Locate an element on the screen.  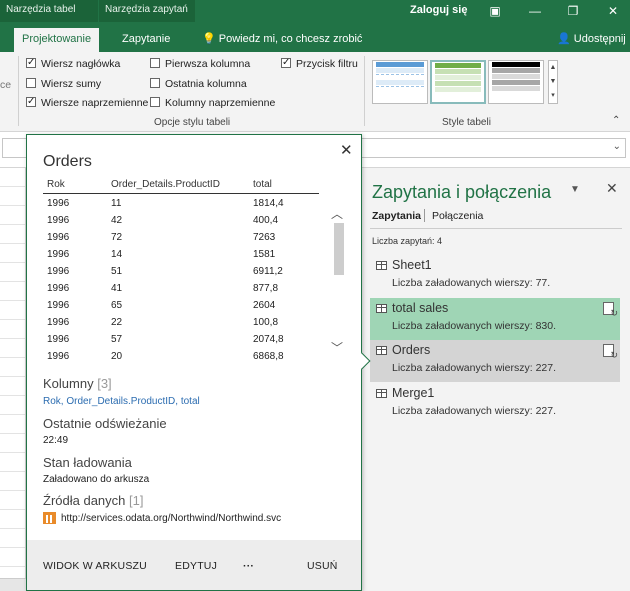
column-header: Rok is located at coordinates (56, 184).